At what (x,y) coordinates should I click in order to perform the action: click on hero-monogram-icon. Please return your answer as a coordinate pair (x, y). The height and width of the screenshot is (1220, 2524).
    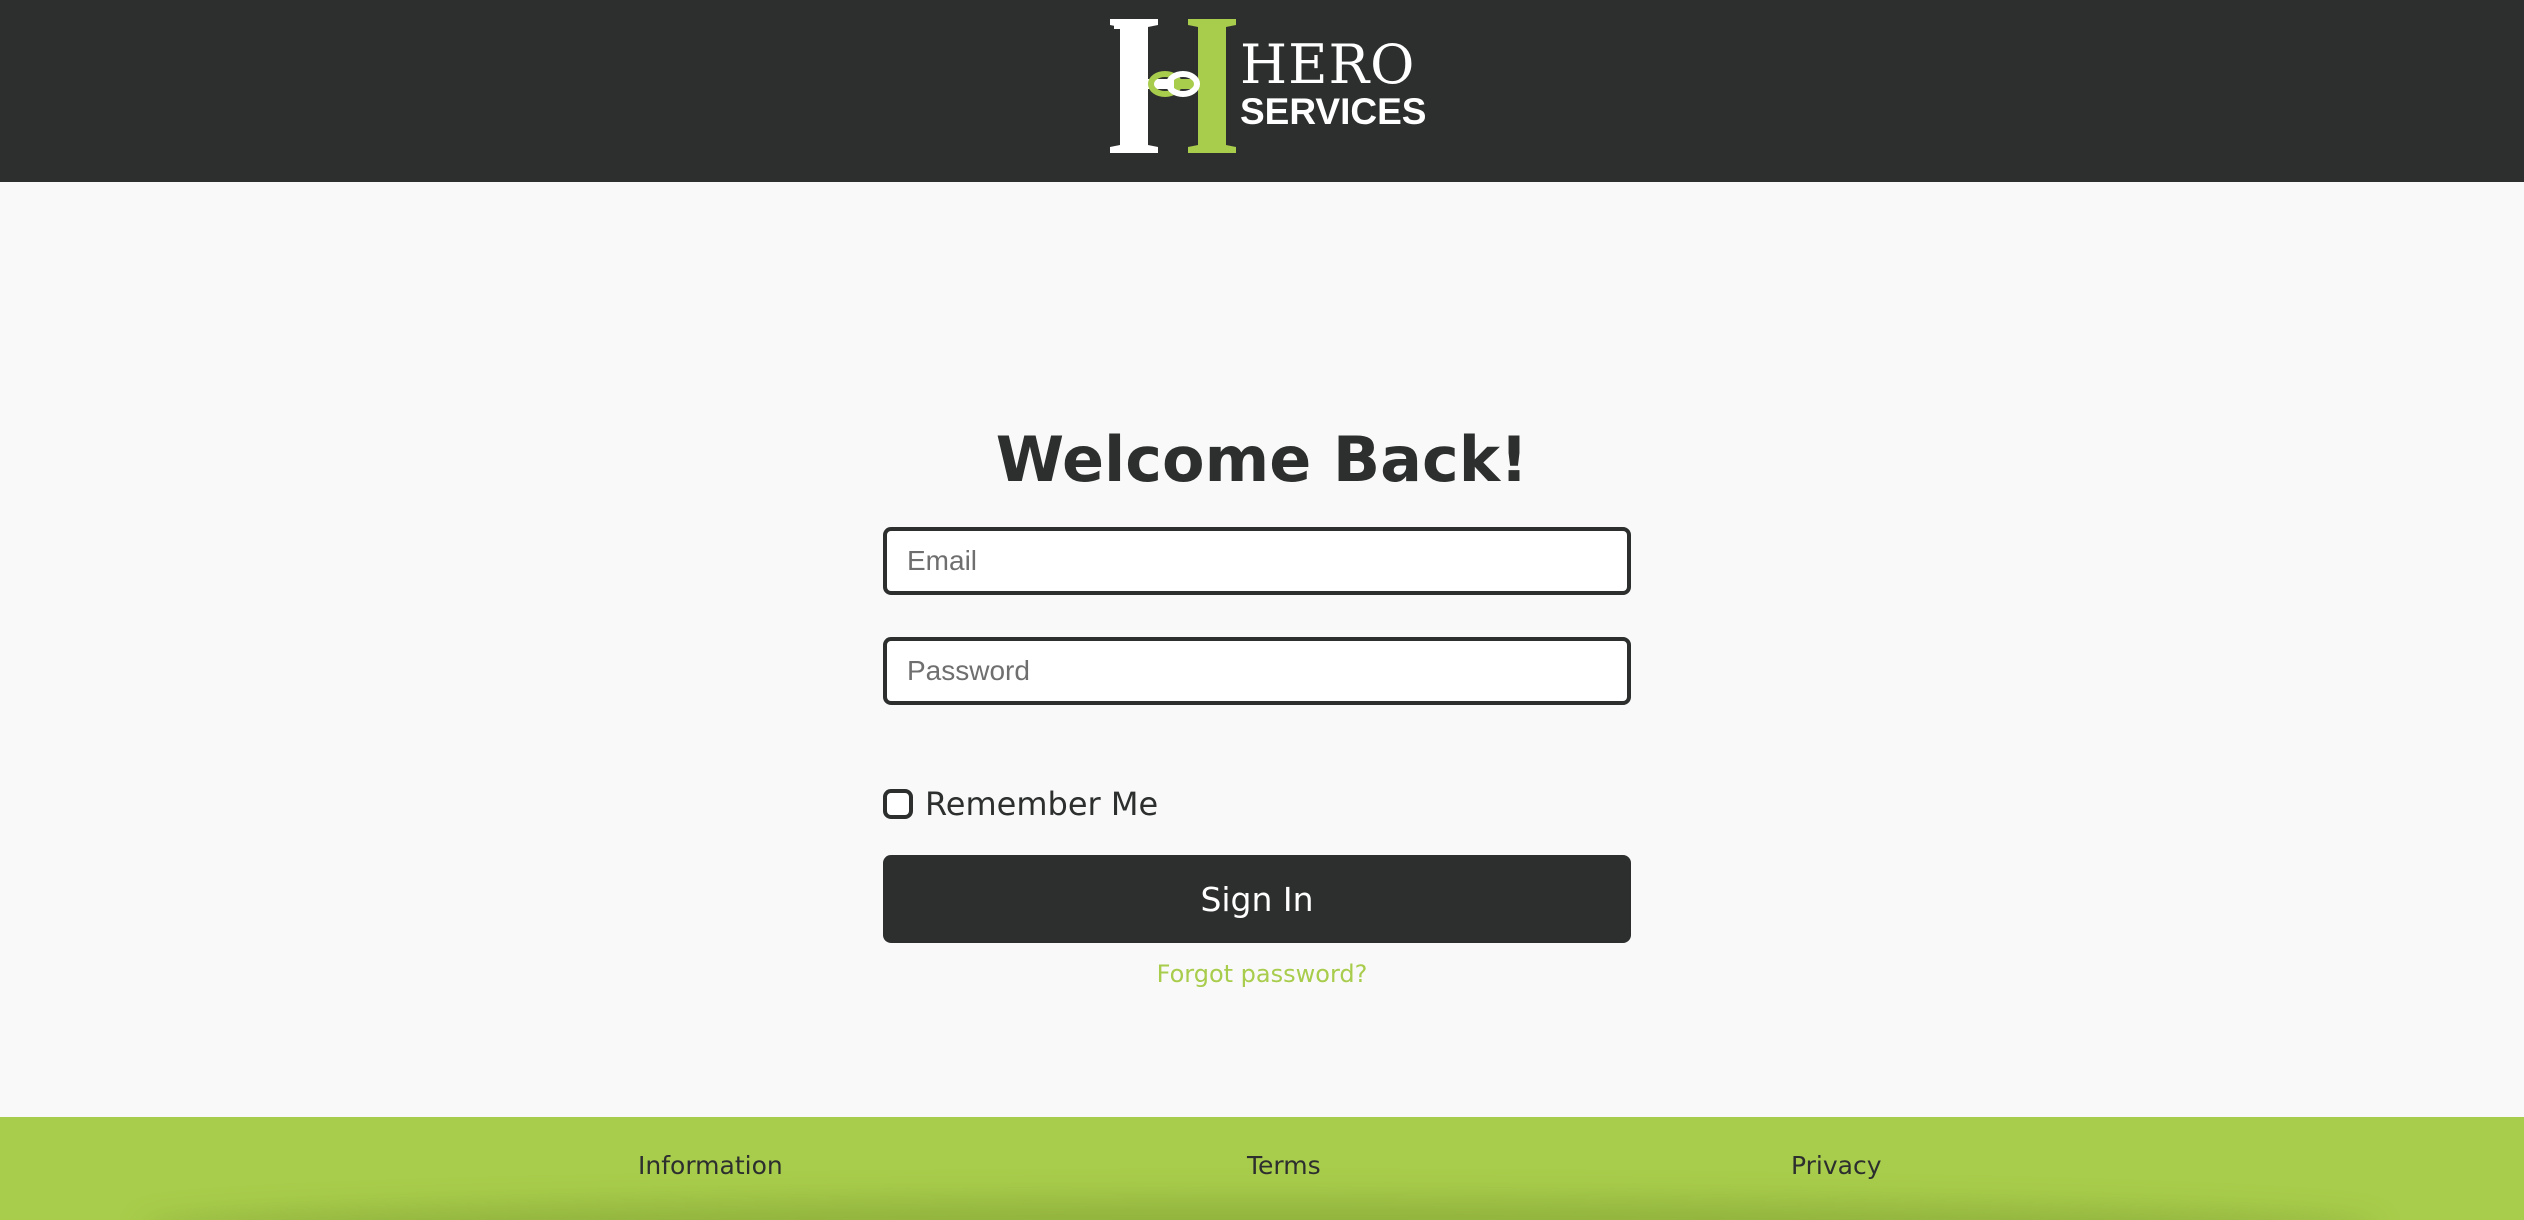
    Looking at the image, I should click on (1173, 86).